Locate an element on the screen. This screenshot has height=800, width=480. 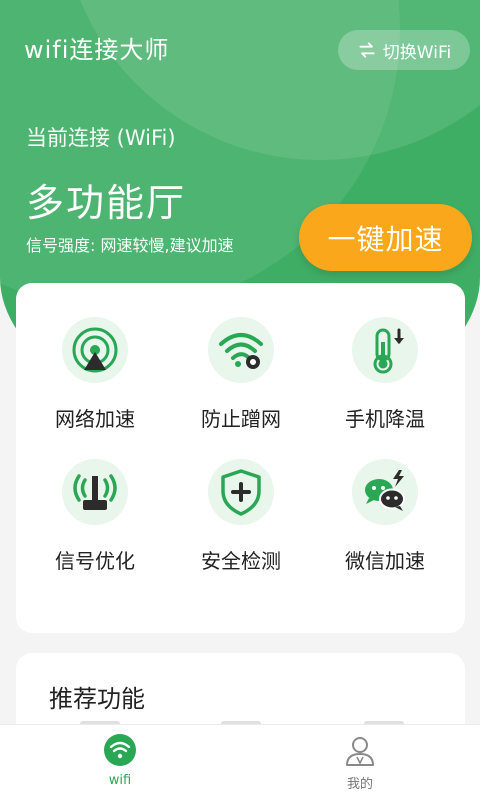
wifi-icon is located at coordinates (120, 750).